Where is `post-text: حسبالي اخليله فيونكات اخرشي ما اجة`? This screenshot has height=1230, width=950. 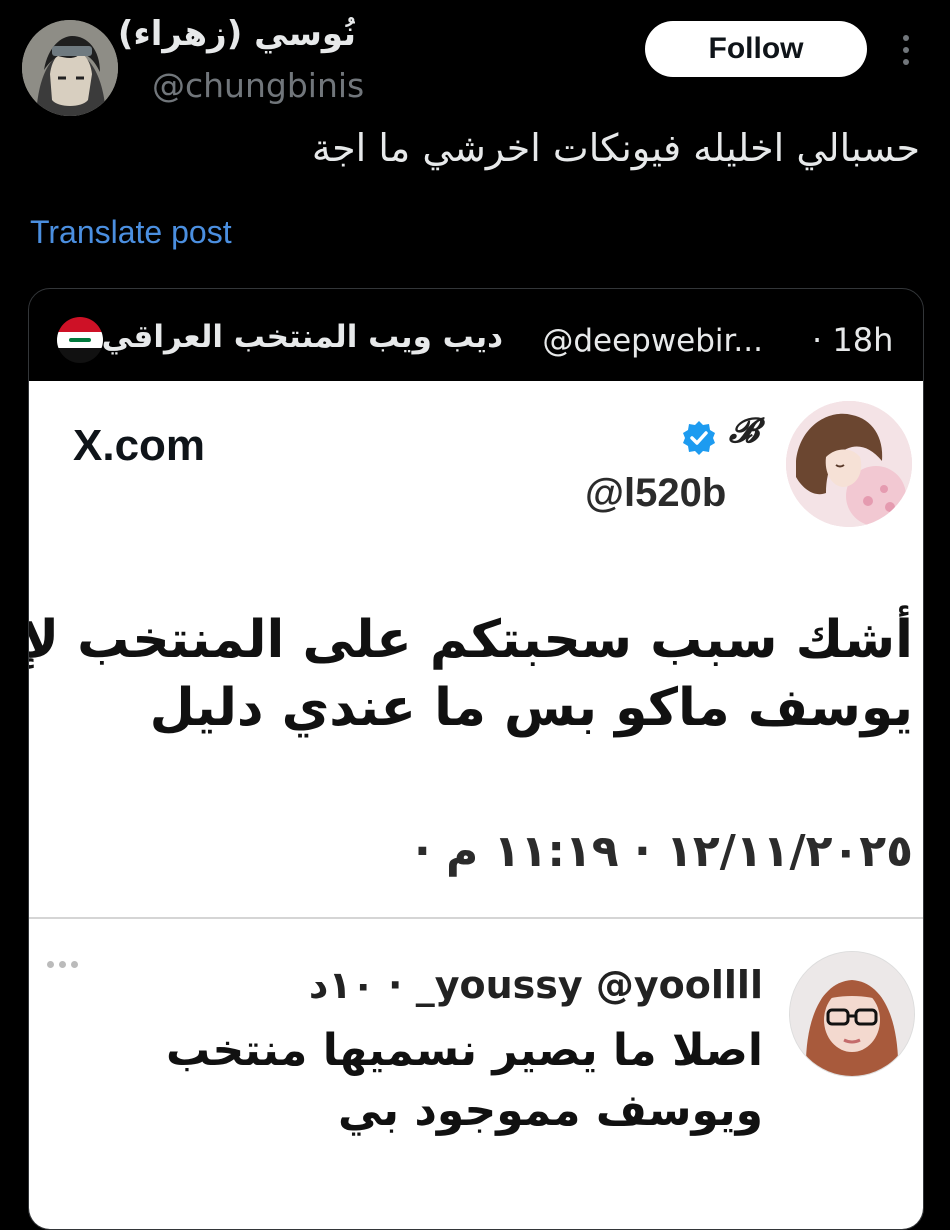 post-text: حسبالي اخليله فيونكات اخرشي ما اجة is located at coordinates (615, 148).